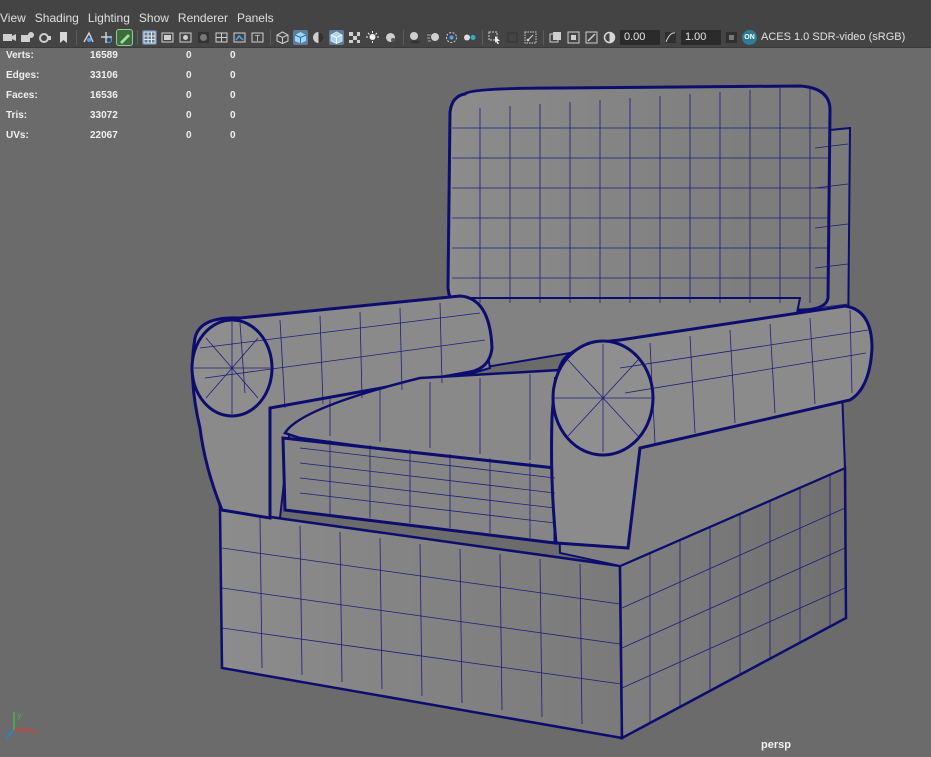  I want to click on axis-x-label: x, so click(35, 731).